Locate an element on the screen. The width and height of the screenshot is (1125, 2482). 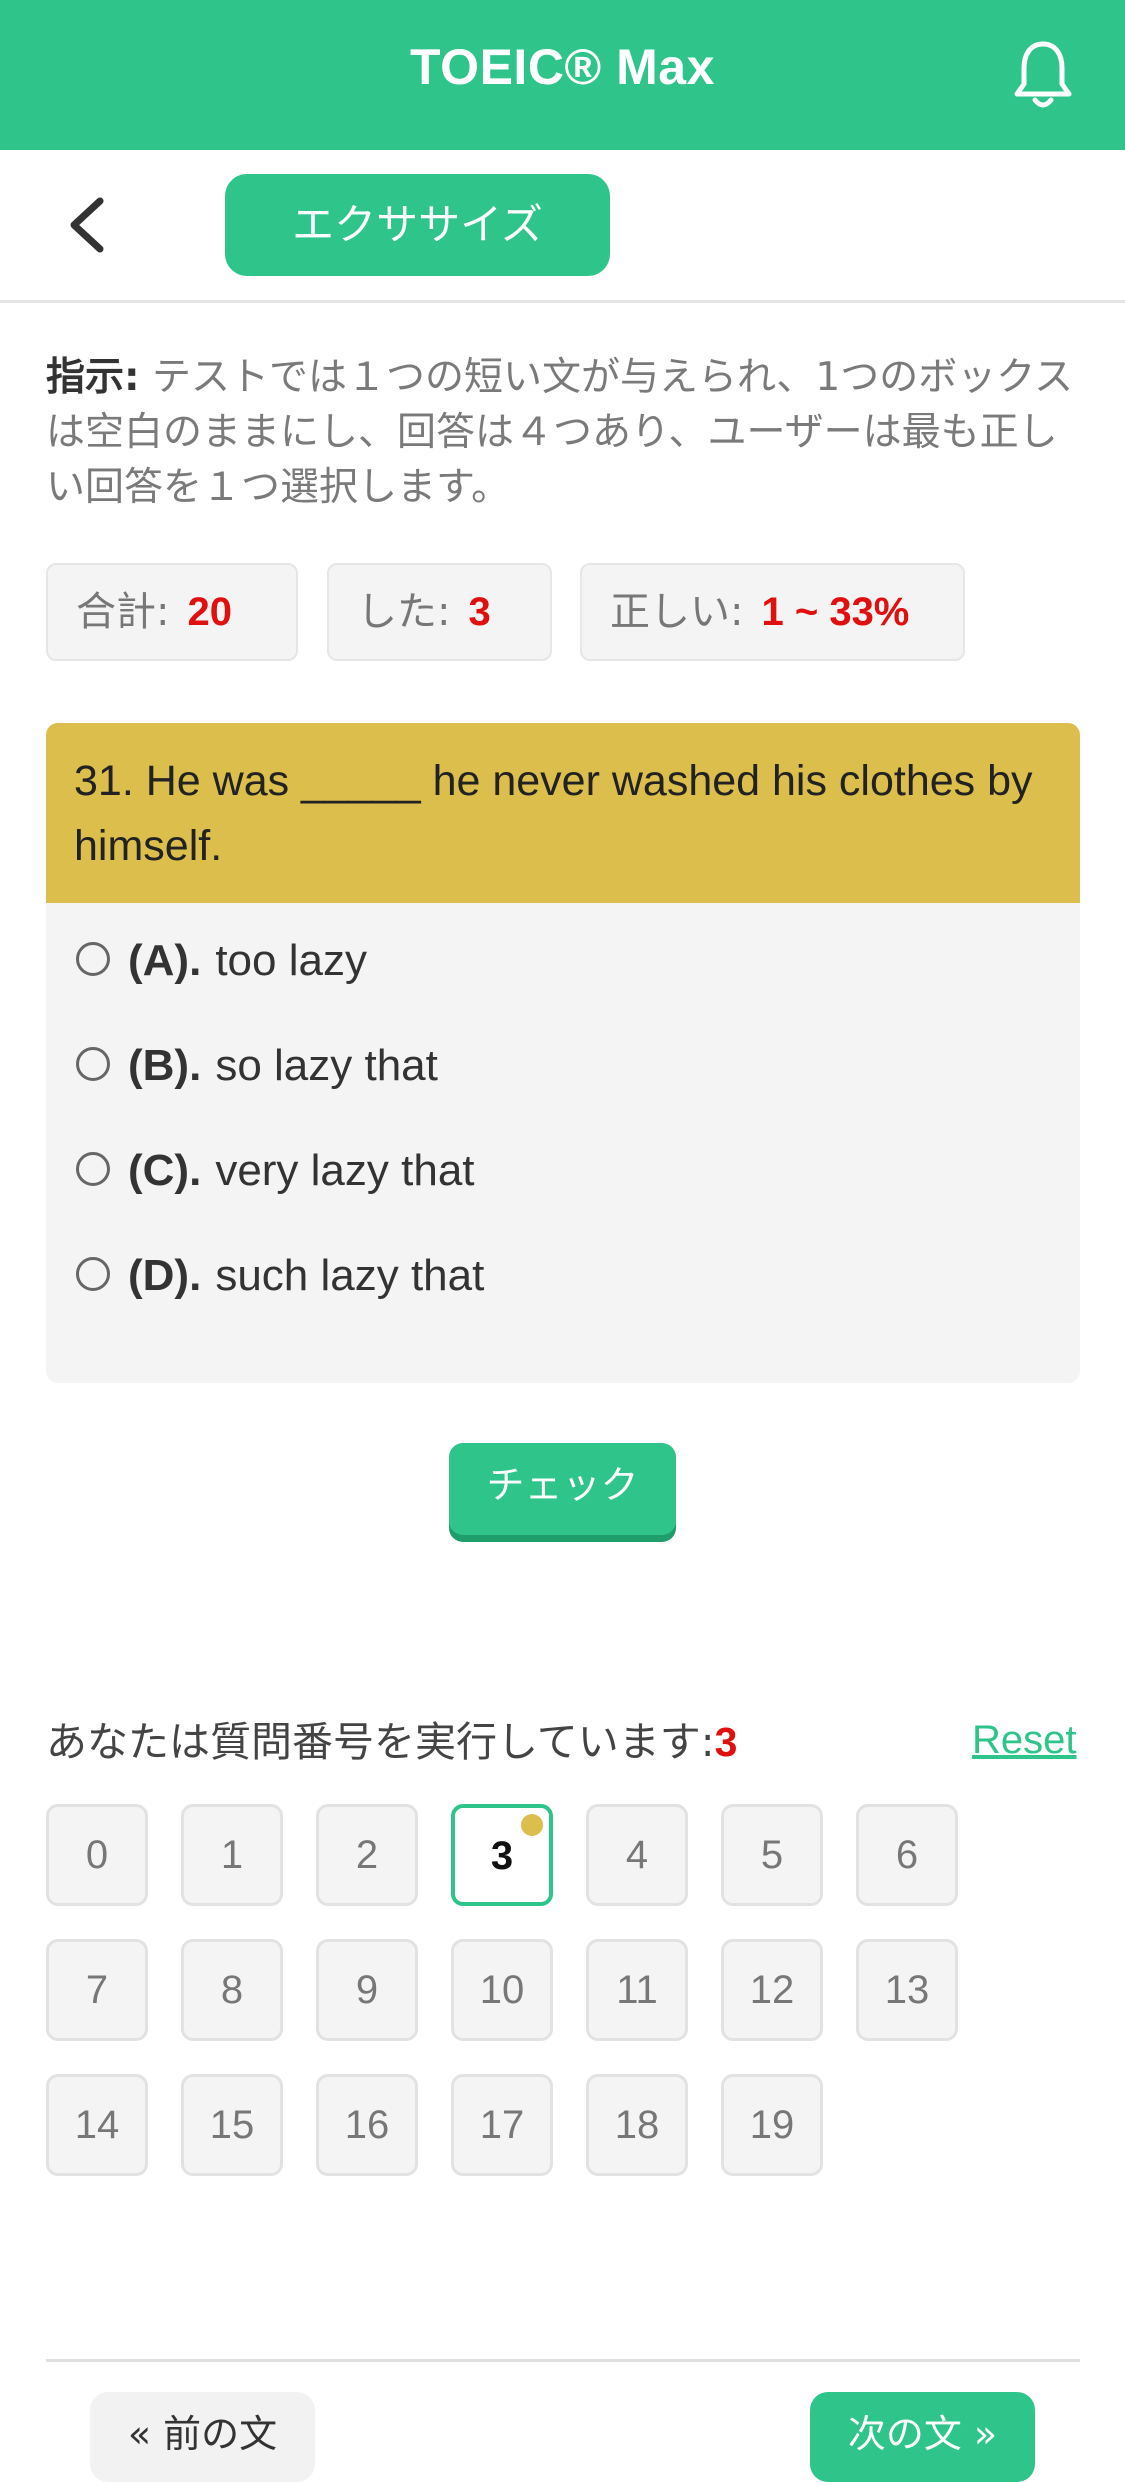
stat-done: した: 3 is located at coordinates (439, 612).